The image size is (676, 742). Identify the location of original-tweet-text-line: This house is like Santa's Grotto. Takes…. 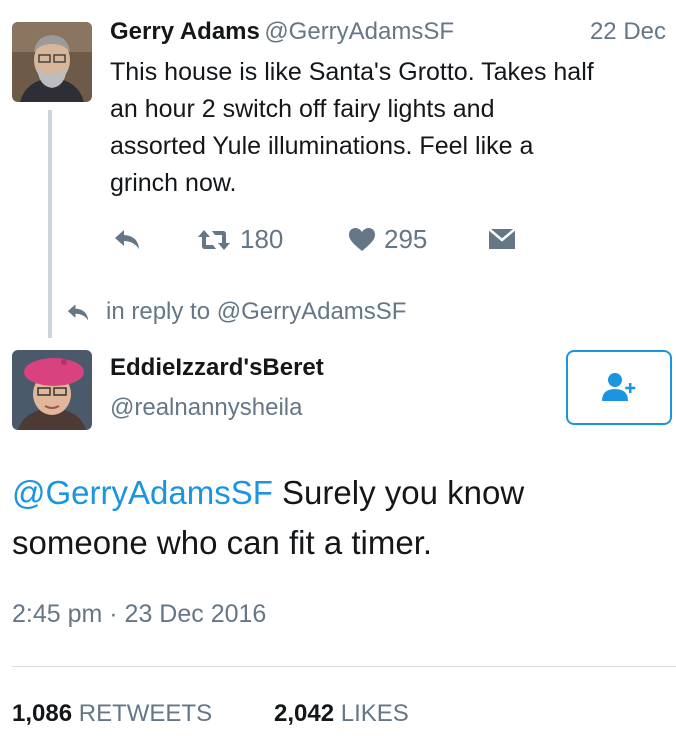
(352, 72).